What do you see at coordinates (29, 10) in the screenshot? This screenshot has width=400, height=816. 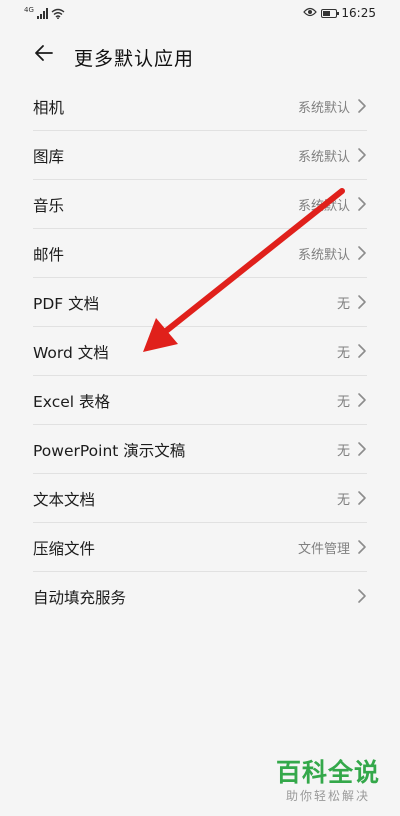 I see `network-type: 4G` at bounding box center [29, 10].